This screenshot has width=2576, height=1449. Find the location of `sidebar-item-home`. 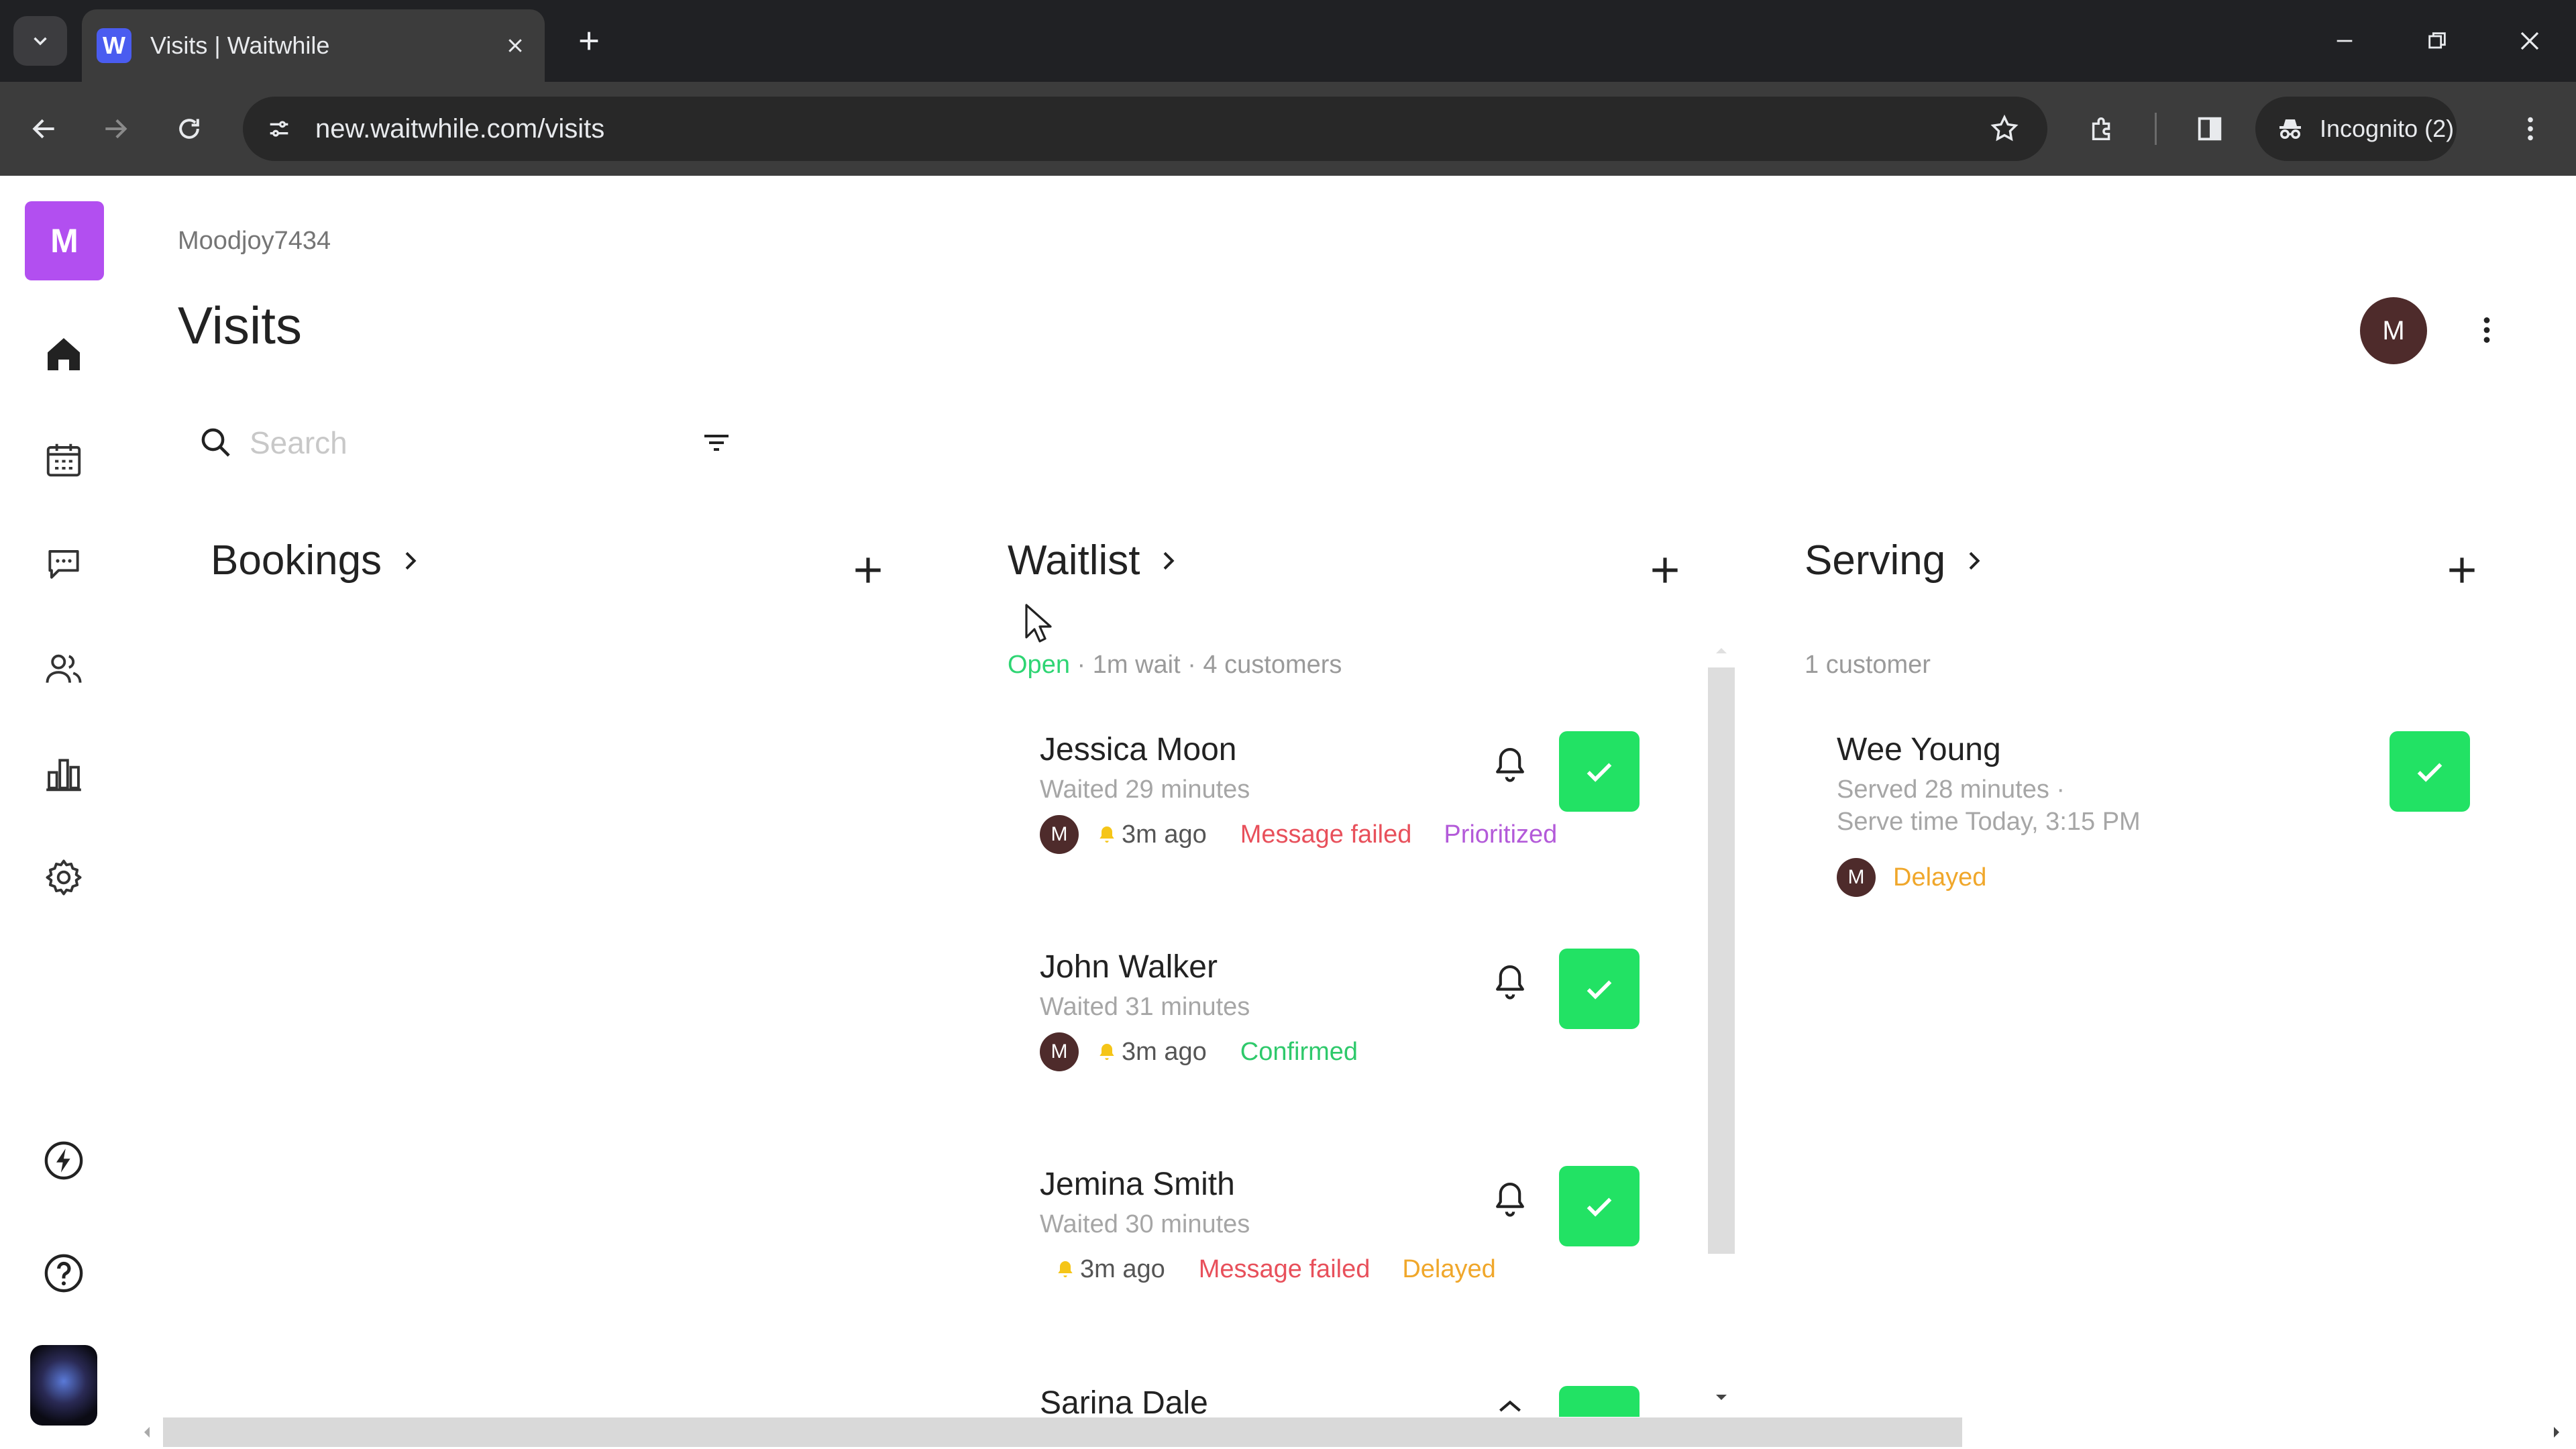

sidebar-item-home is located at coordinates (64, 354).